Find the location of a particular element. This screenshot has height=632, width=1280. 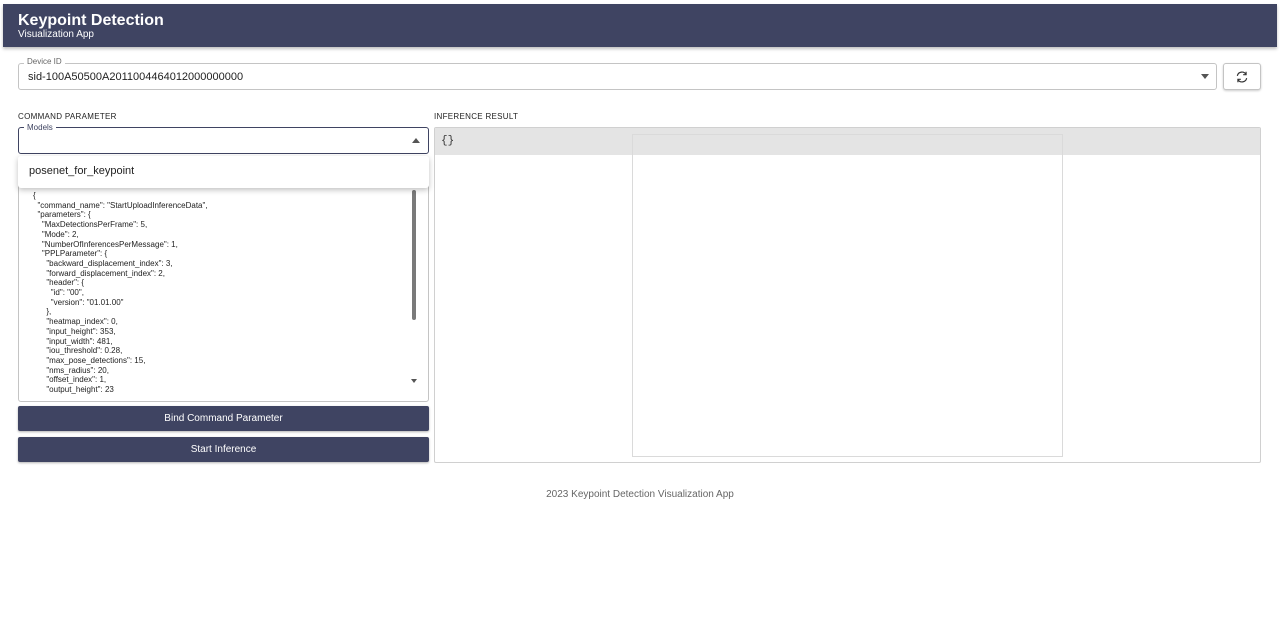

device-id-value: sid-100A50500A2011004464012000000000 is located at coordinates (136, 77).